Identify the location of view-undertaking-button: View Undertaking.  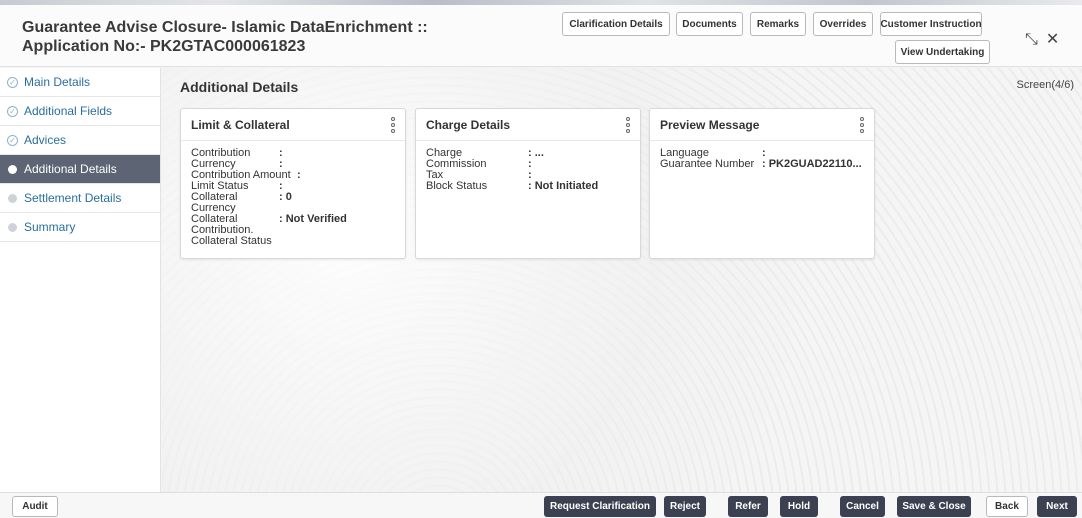
(942, 52).